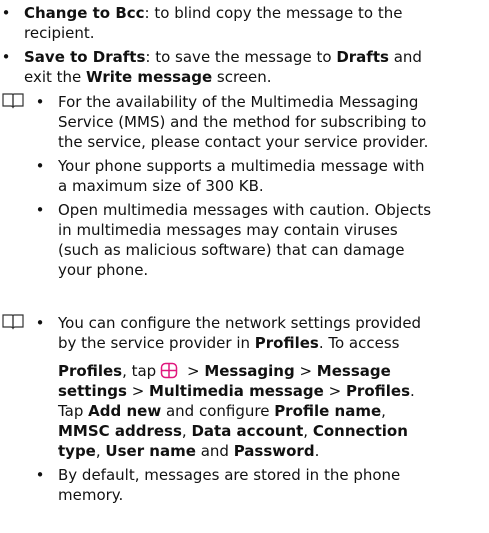  Describe the element at coordinates (222, 411) in the screenshot. I see `note2-item1: Tap Add new and configure Profile name,` at that location.